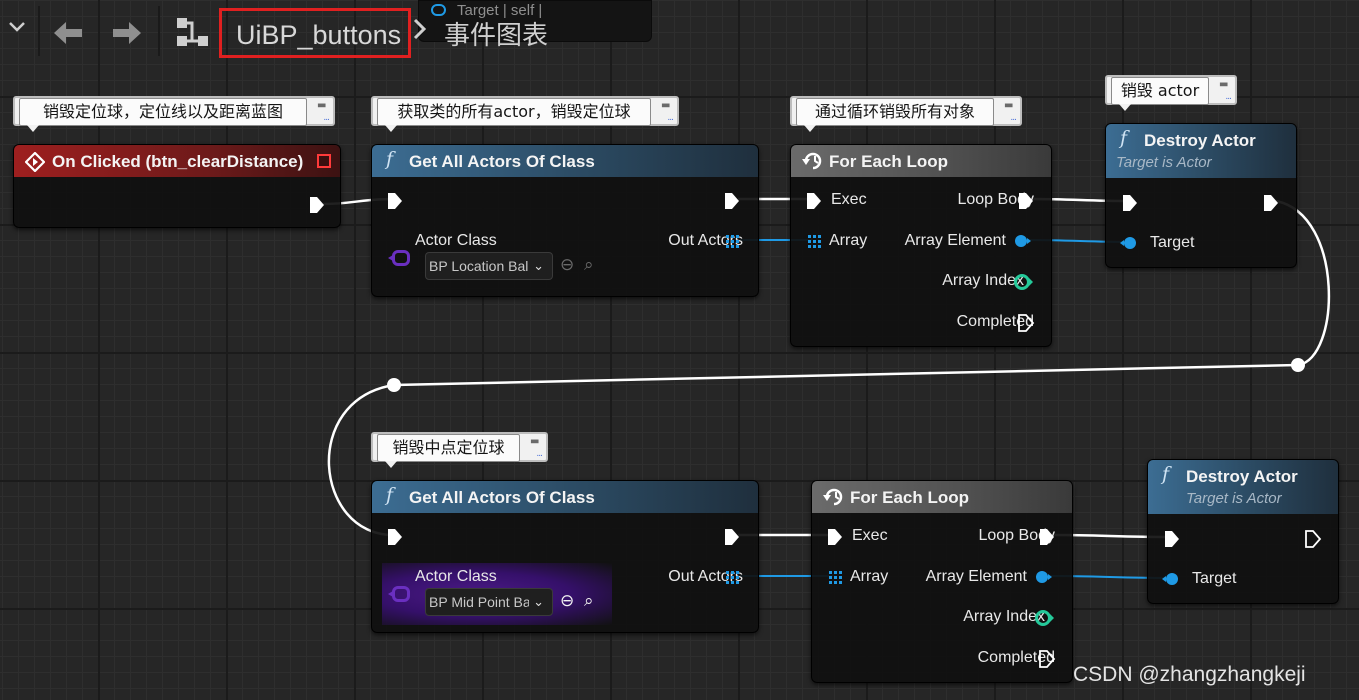 The height and width of the screenshot is (700, 1359). I want to click on actor-class-dropdown: BP Mid Point Ba ⌄, so click(489, 602).